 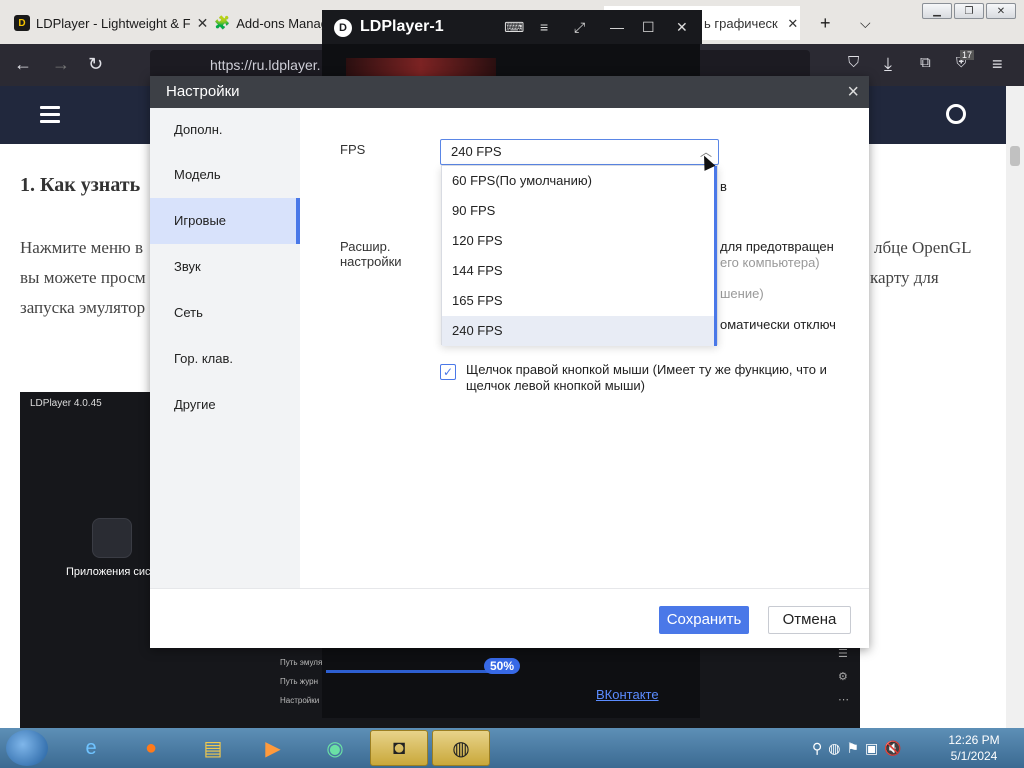 I want to click on reload-icon: ↻, so click(x=95, y=64).